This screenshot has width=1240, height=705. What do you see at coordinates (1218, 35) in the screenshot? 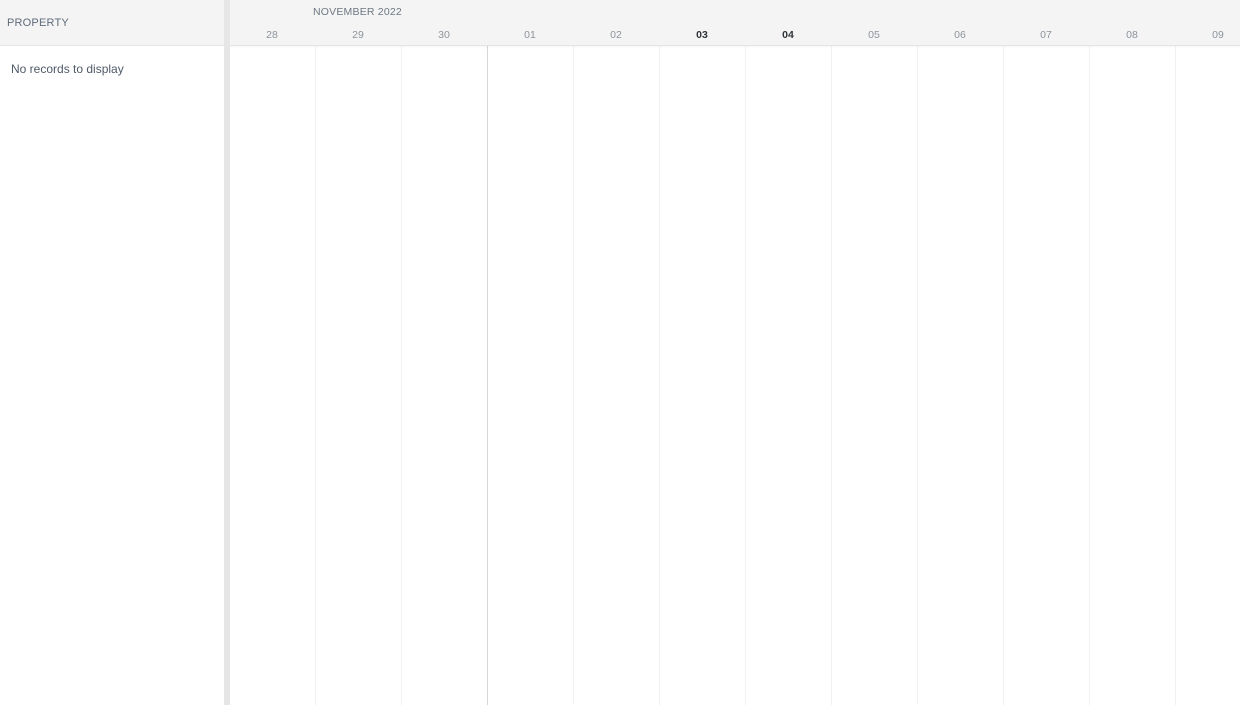
I see `day-header: 09` at bounding box center [1218, 35].